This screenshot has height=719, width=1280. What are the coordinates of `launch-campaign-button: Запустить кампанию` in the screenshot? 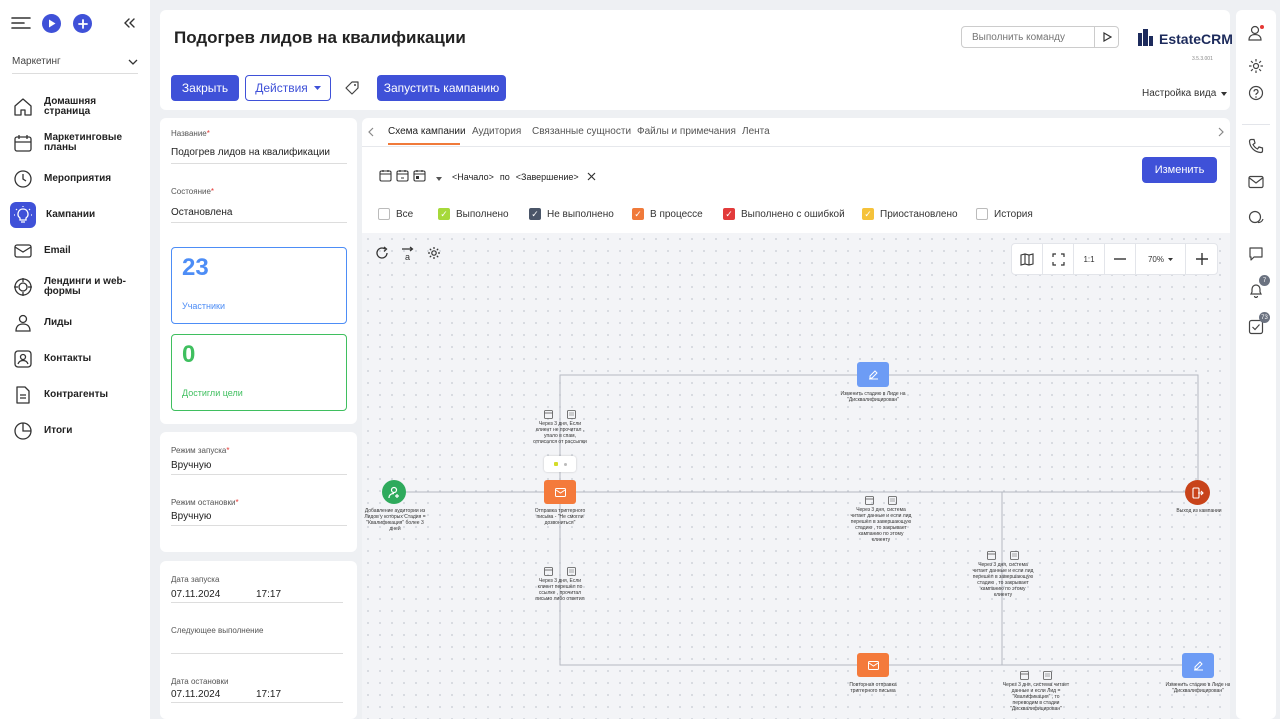 It's located at (441, 88).